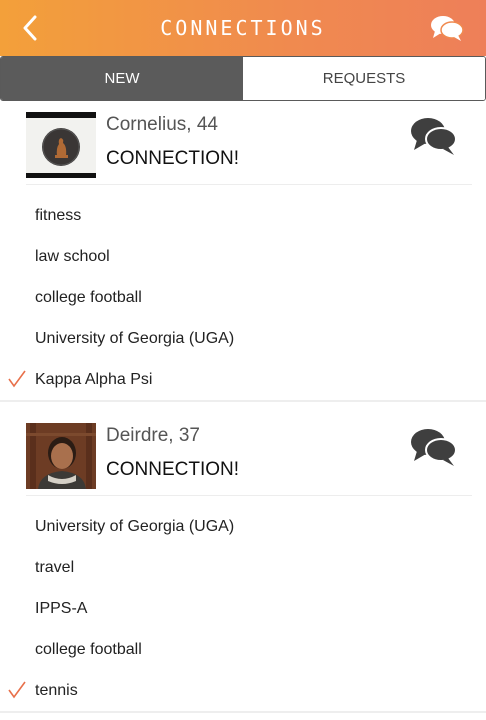  Describe the element at coordinates (61, 608) in the screenshot. I see `interest-label: IPPS-A` at that location.